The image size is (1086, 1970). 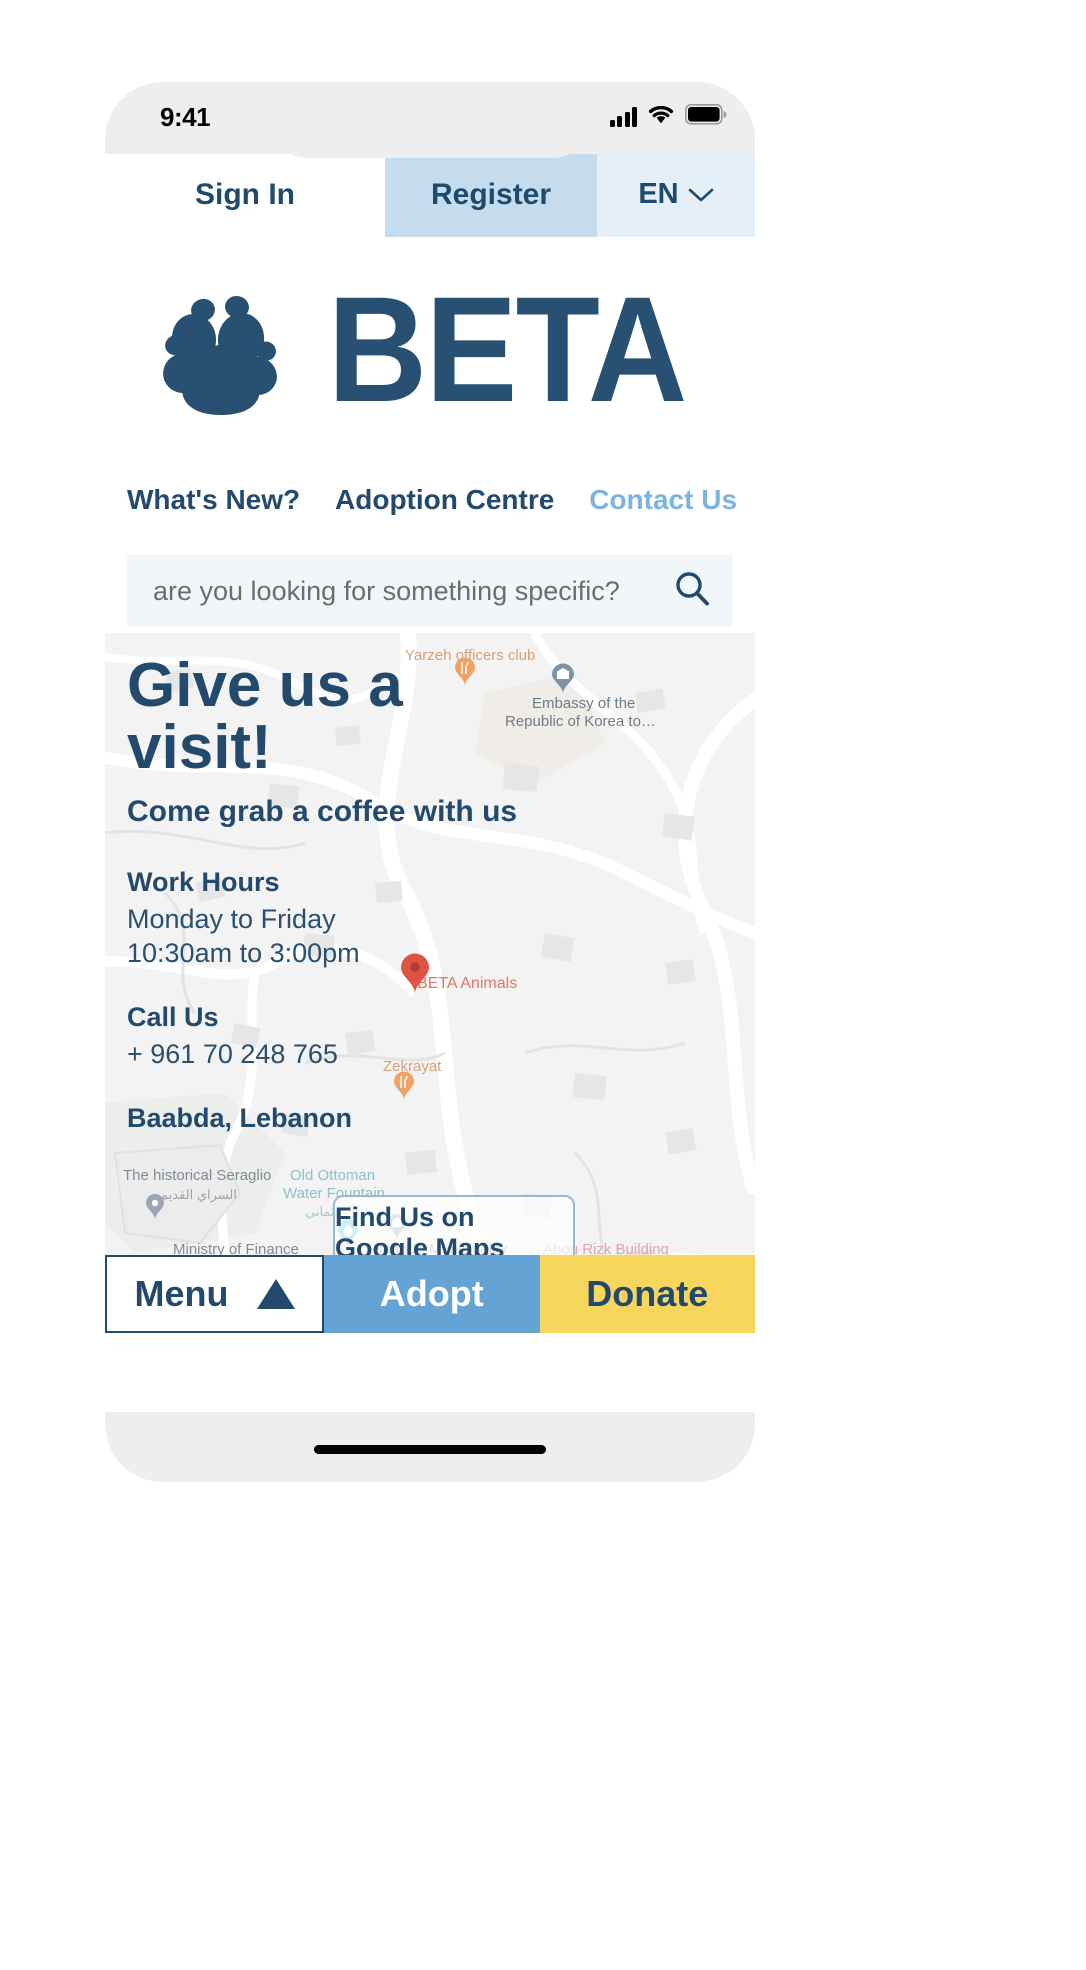 What do you see at coordinates (240, 1118) in the screenshot?
I see `location-value: Baabda, Lebanon` at bounding box center [240, 1118].